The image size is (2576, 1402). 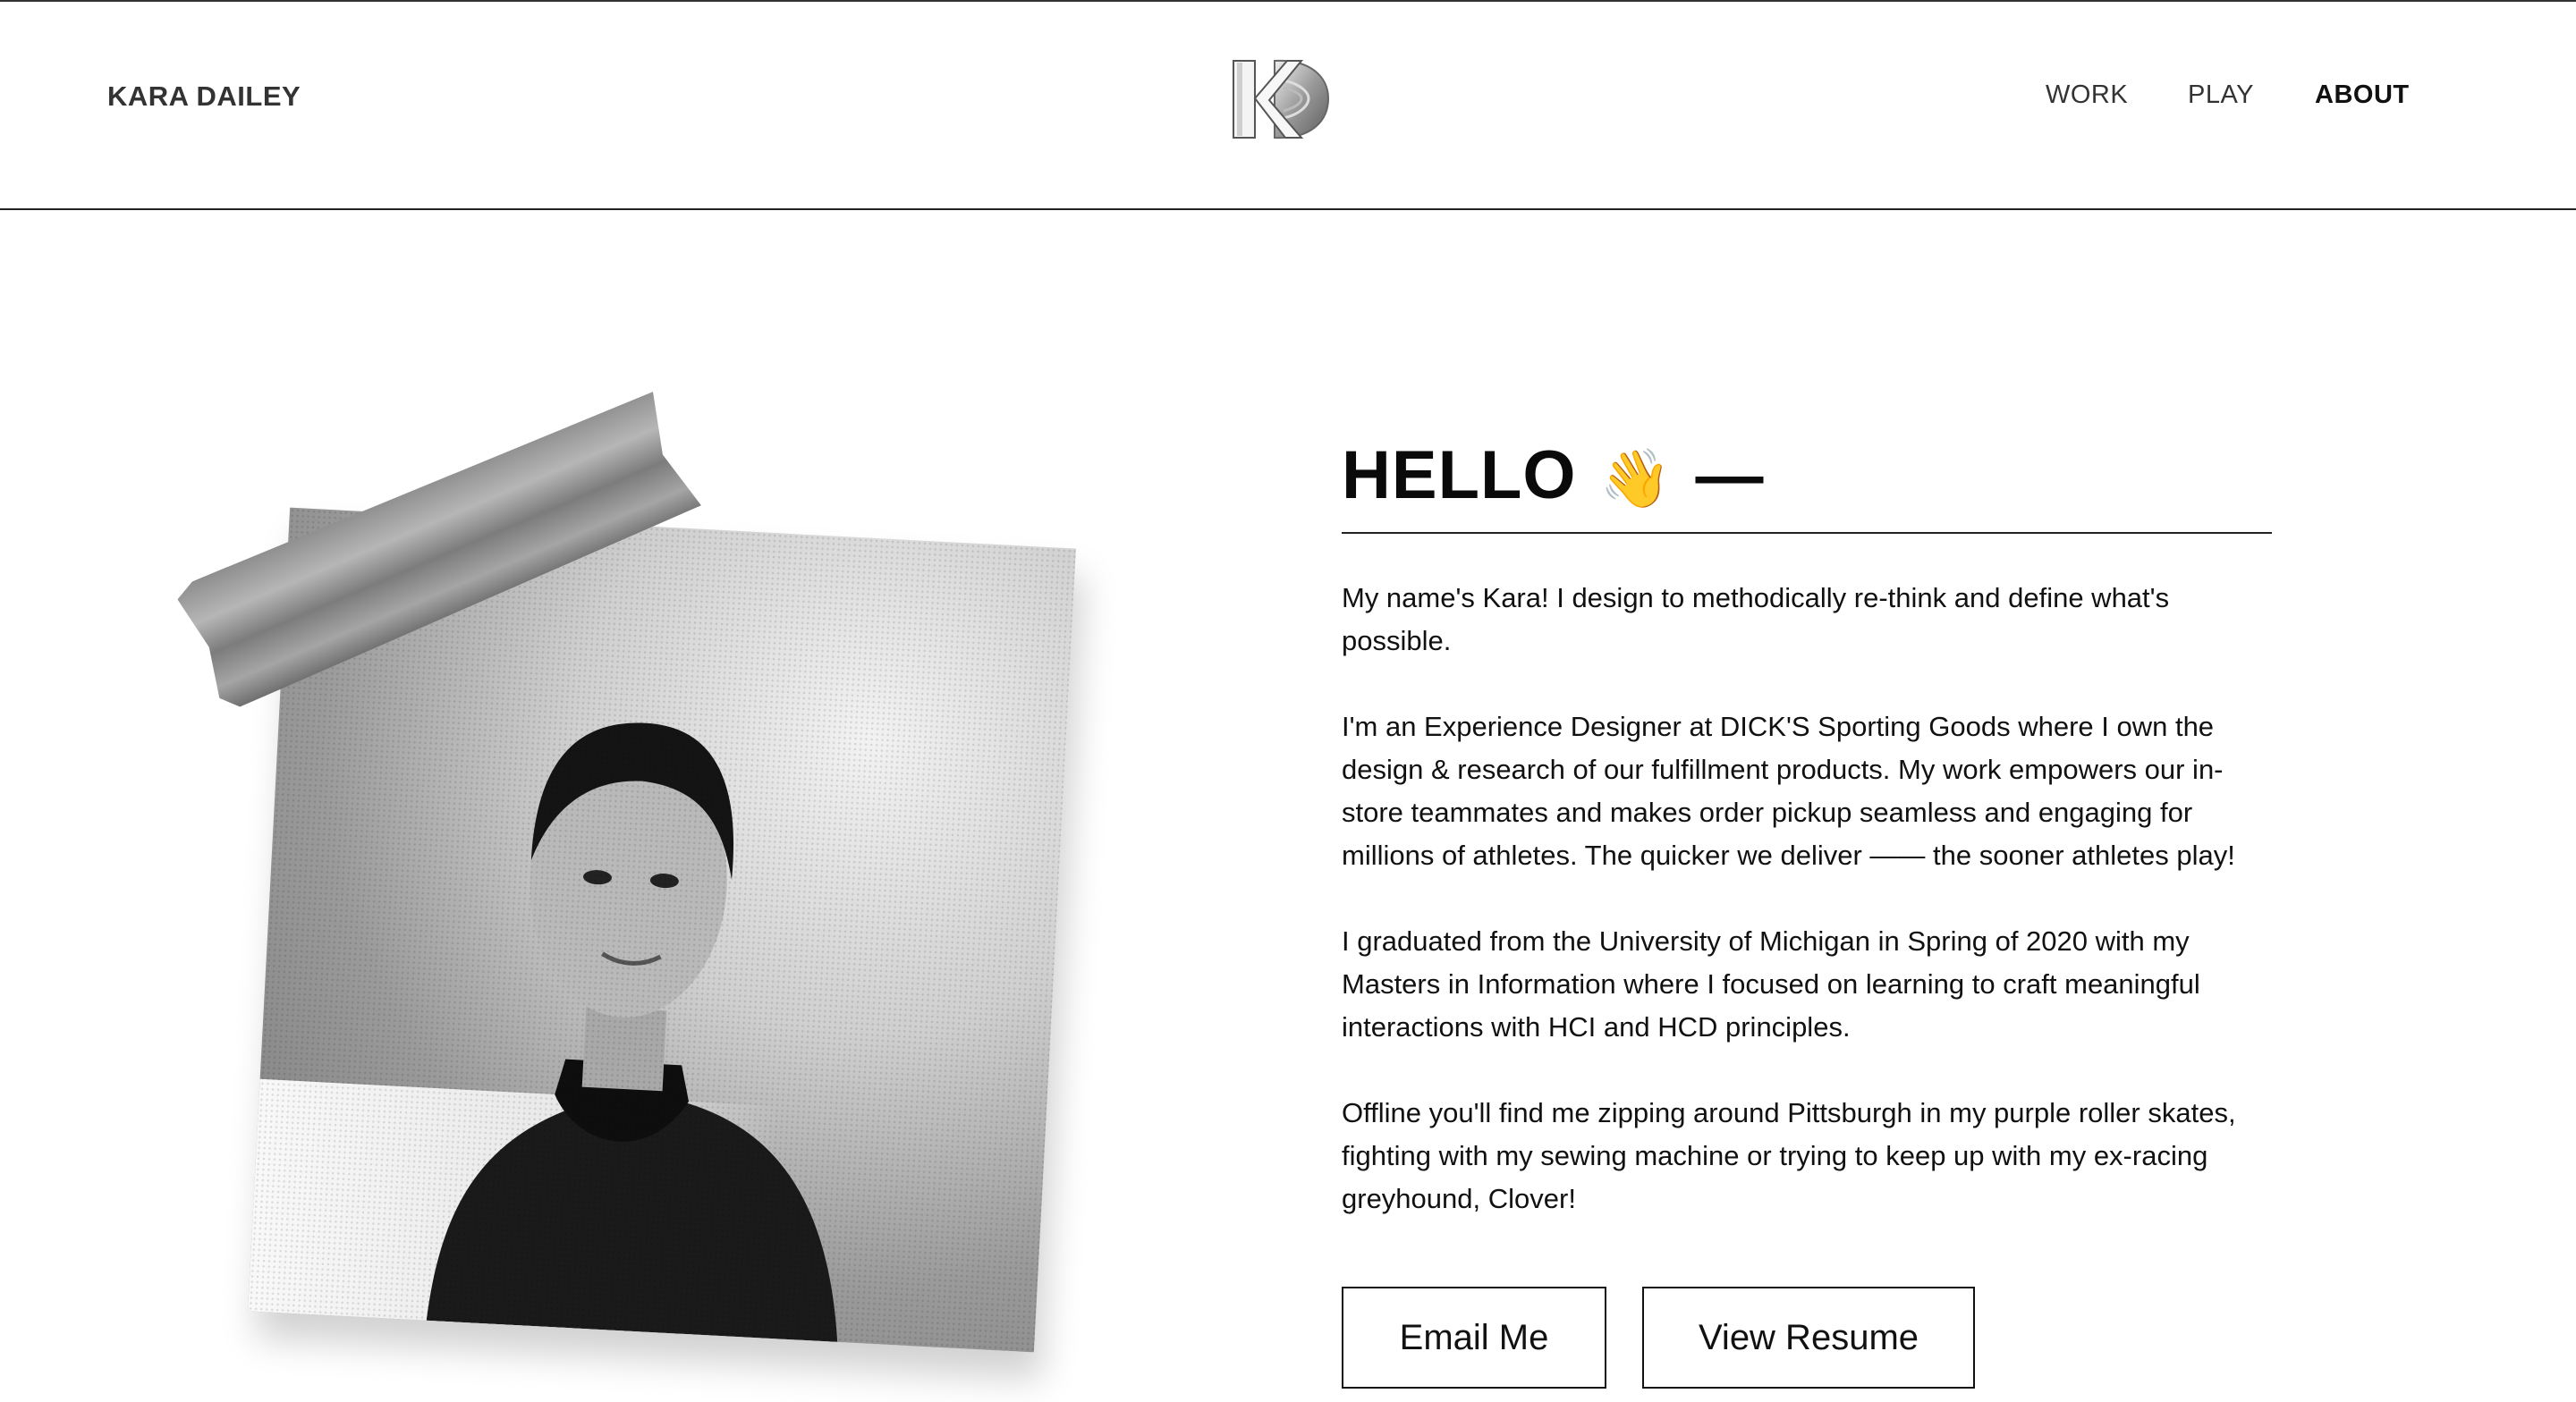 I want to click on main-nav: WORK PLAY ABOUT, so click(x=1288, y=98).